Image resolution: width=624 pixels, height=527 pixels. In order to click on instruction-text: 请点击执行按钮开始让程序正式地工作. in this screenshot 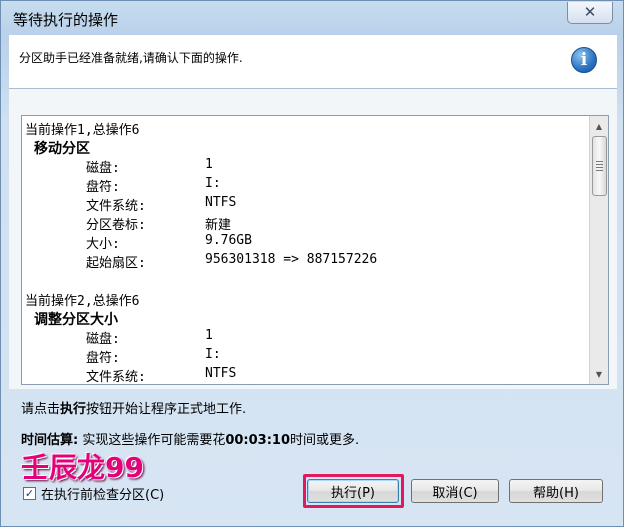, I will do `click(134, 409)`.